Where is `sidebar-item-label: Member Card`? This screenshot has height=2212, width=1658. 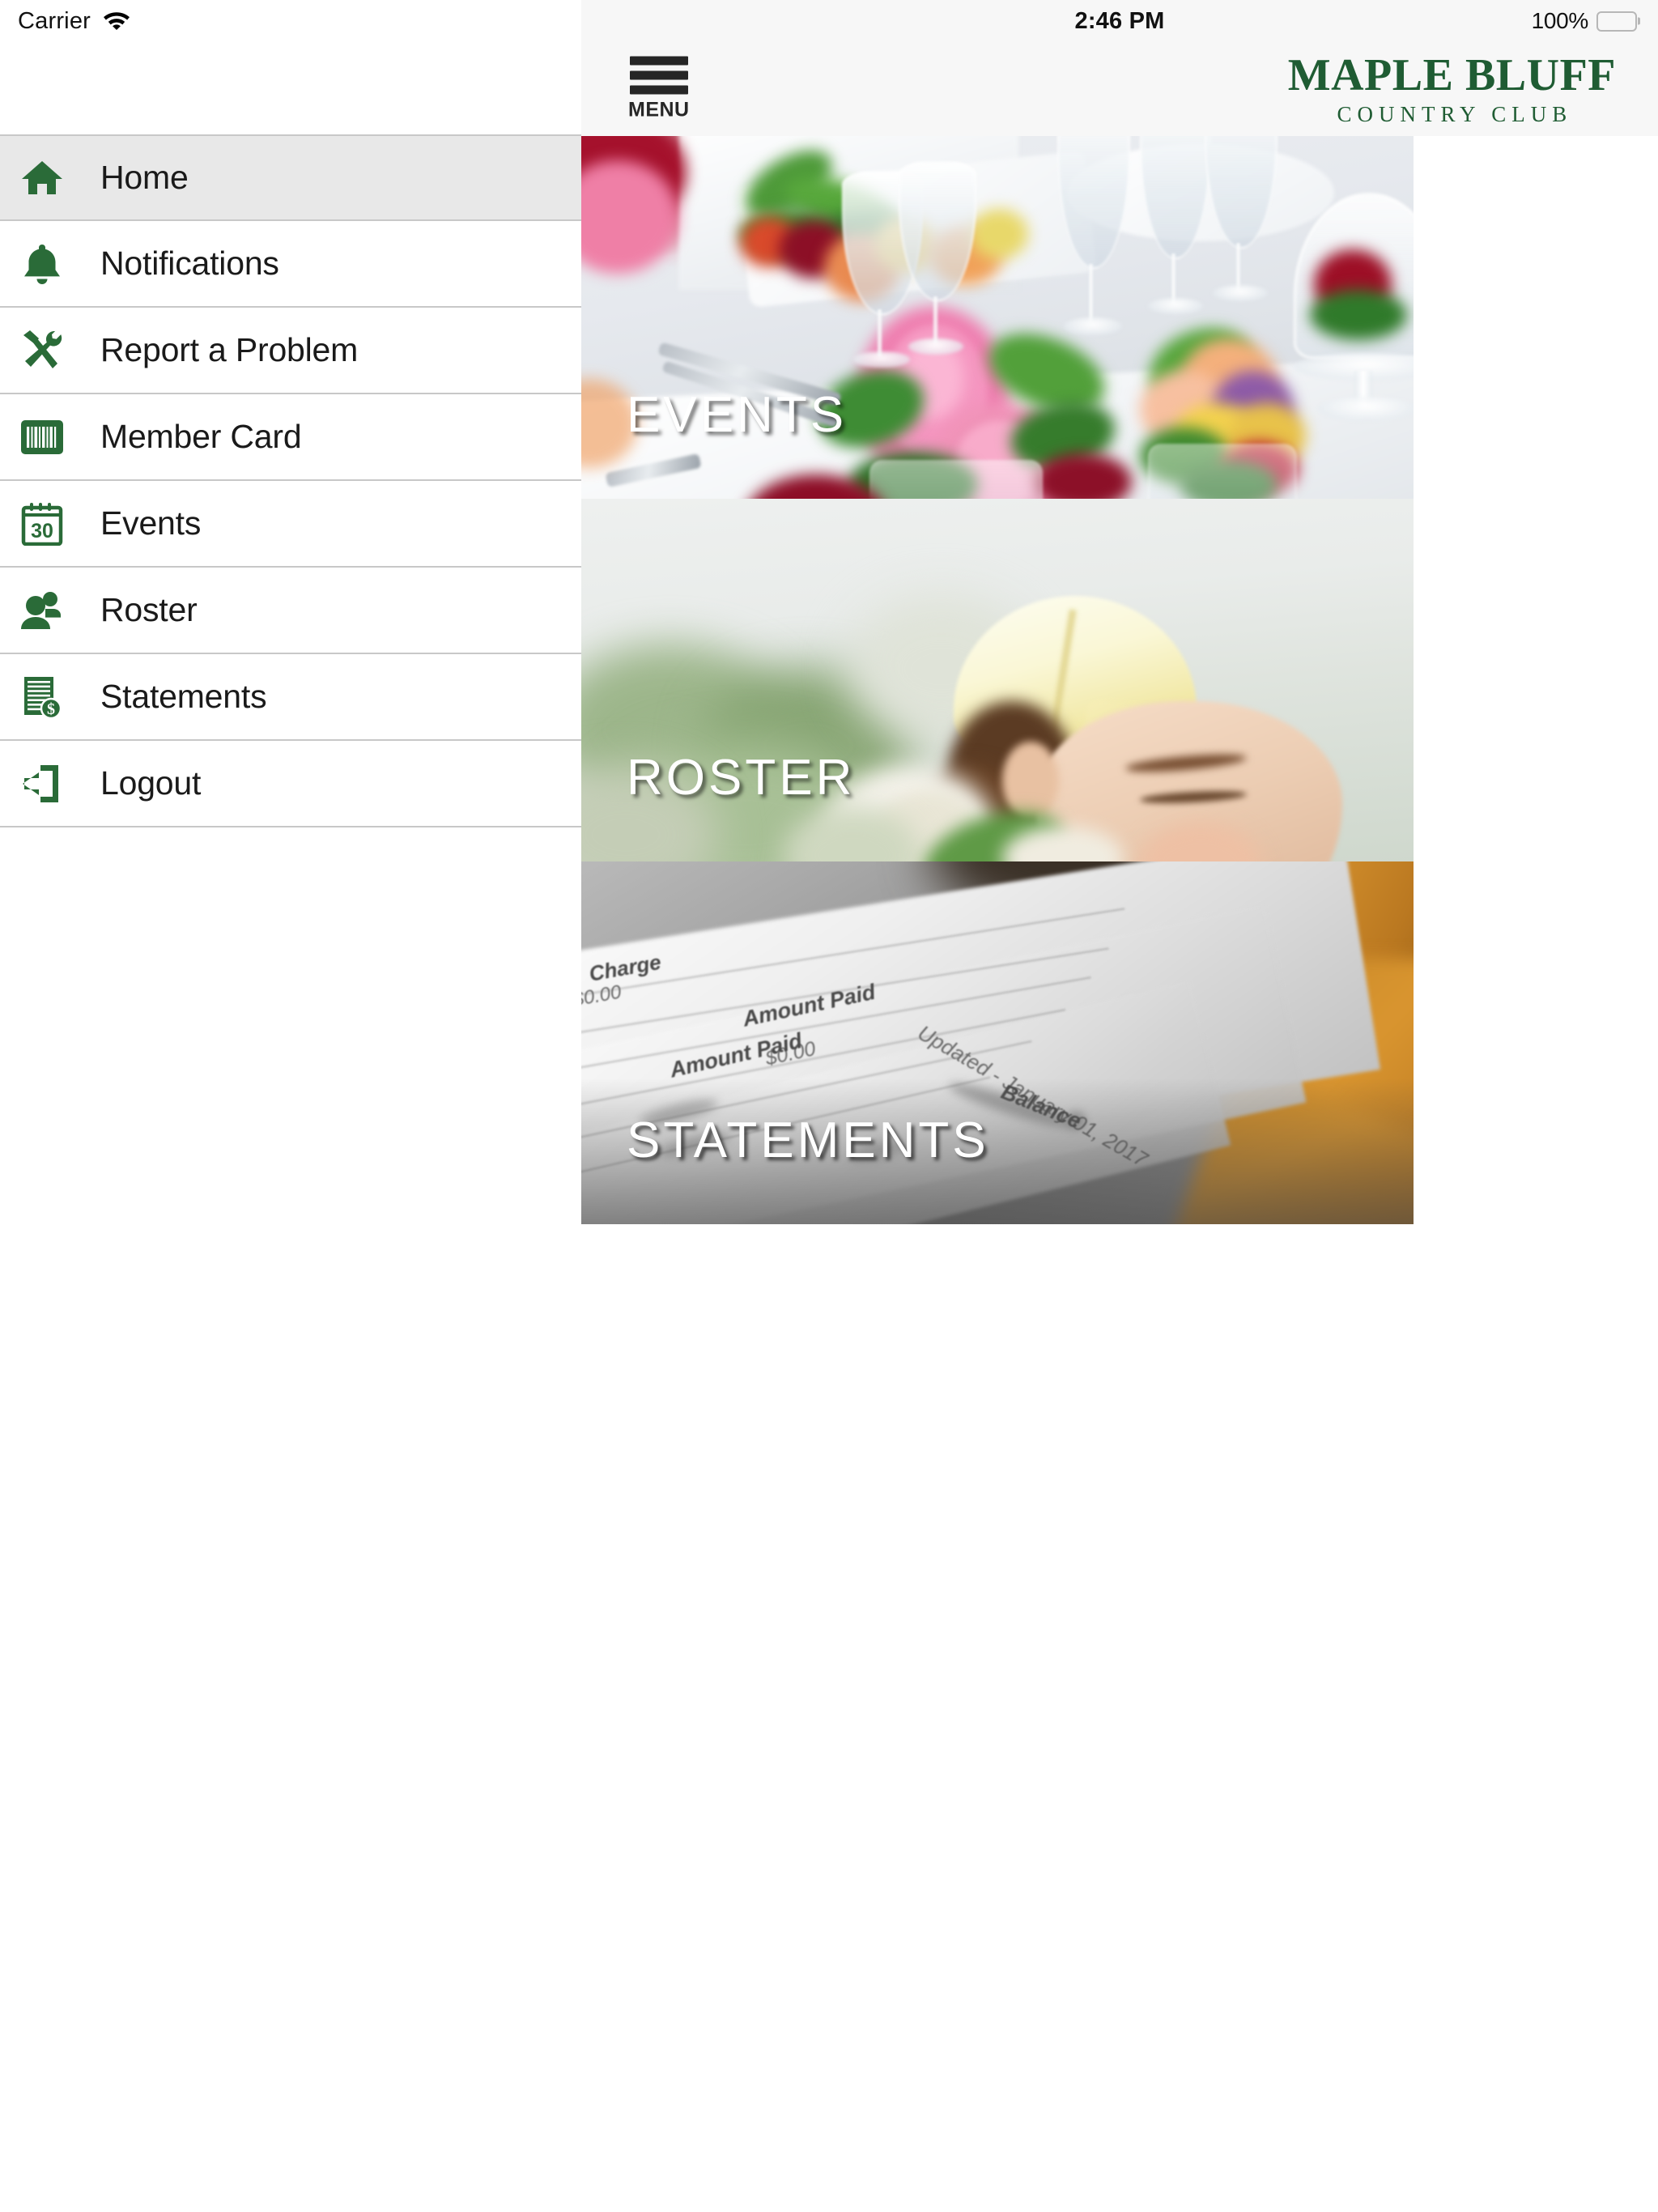 sidebar-item-label: Member Card is located at coordinates (201, 437).